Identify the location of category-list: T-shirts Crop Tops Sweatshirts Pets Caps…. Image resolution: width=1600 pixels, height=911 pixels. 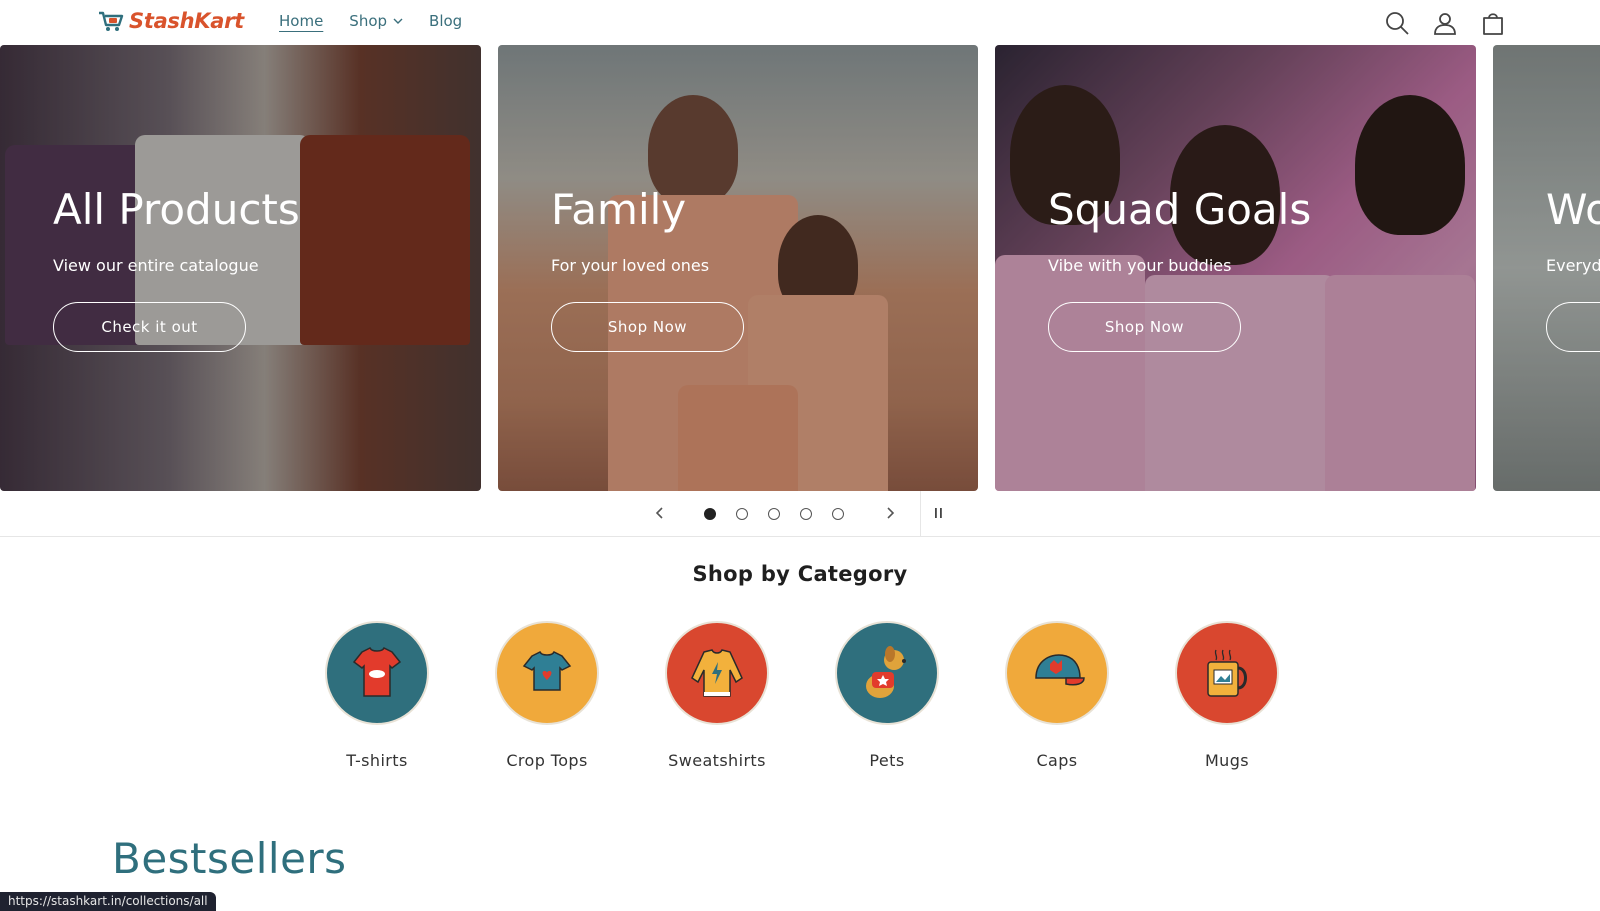
(802, 695).